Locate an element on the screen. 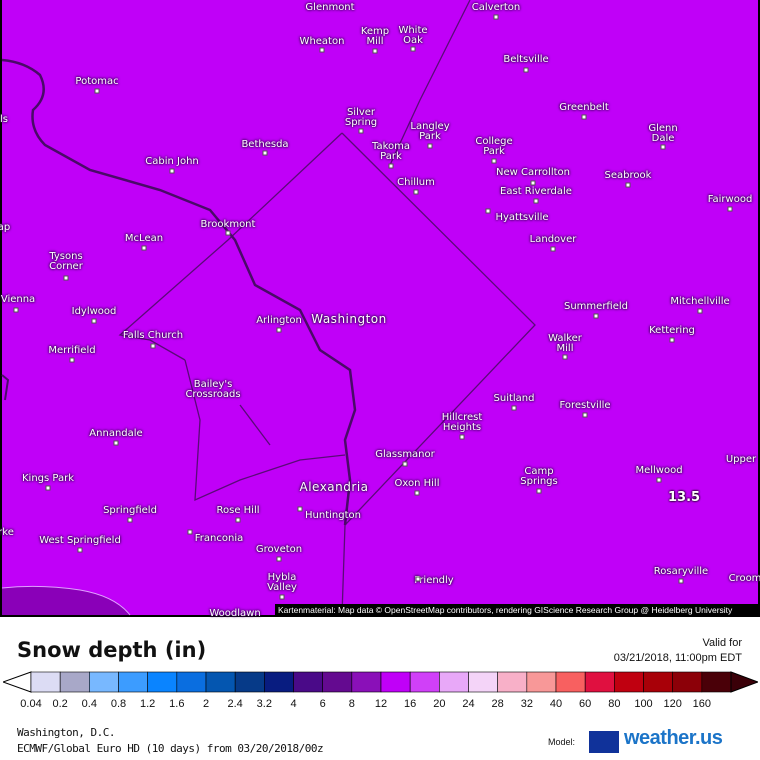 This screenshot has width=760, height=760. scale-tick-label: 8 is located at coordinates (351, 704).